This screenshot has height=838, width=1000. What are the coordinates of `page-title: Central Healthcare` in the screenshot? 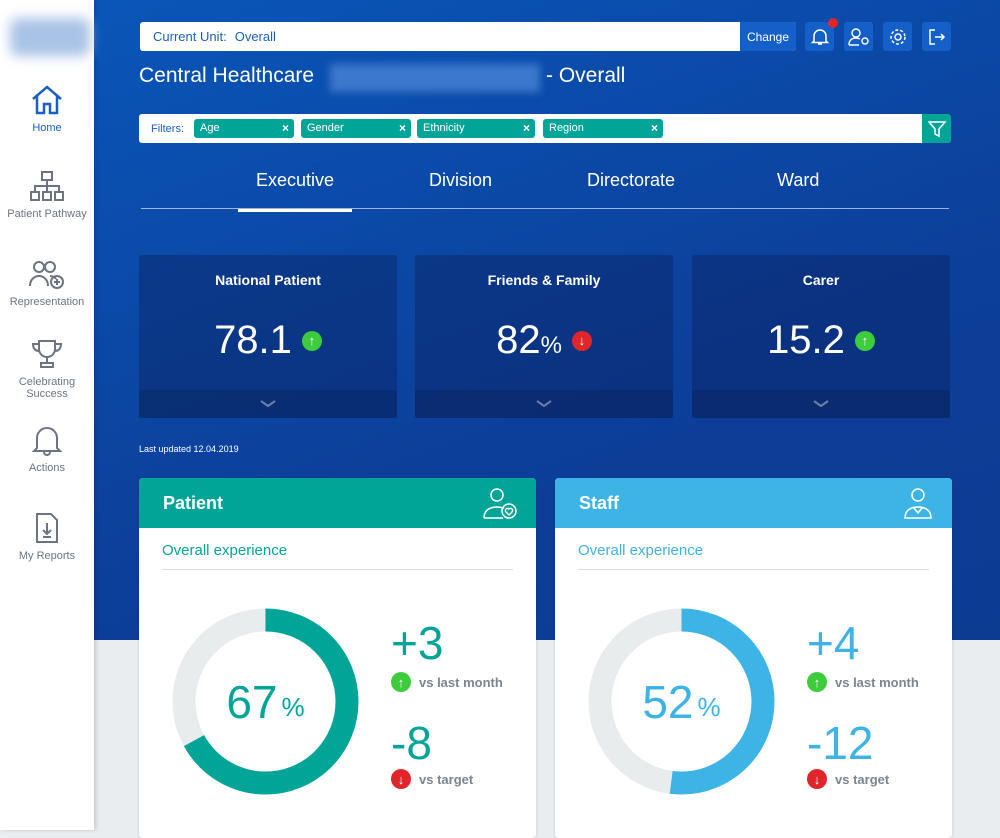 It's located at (227, 75).